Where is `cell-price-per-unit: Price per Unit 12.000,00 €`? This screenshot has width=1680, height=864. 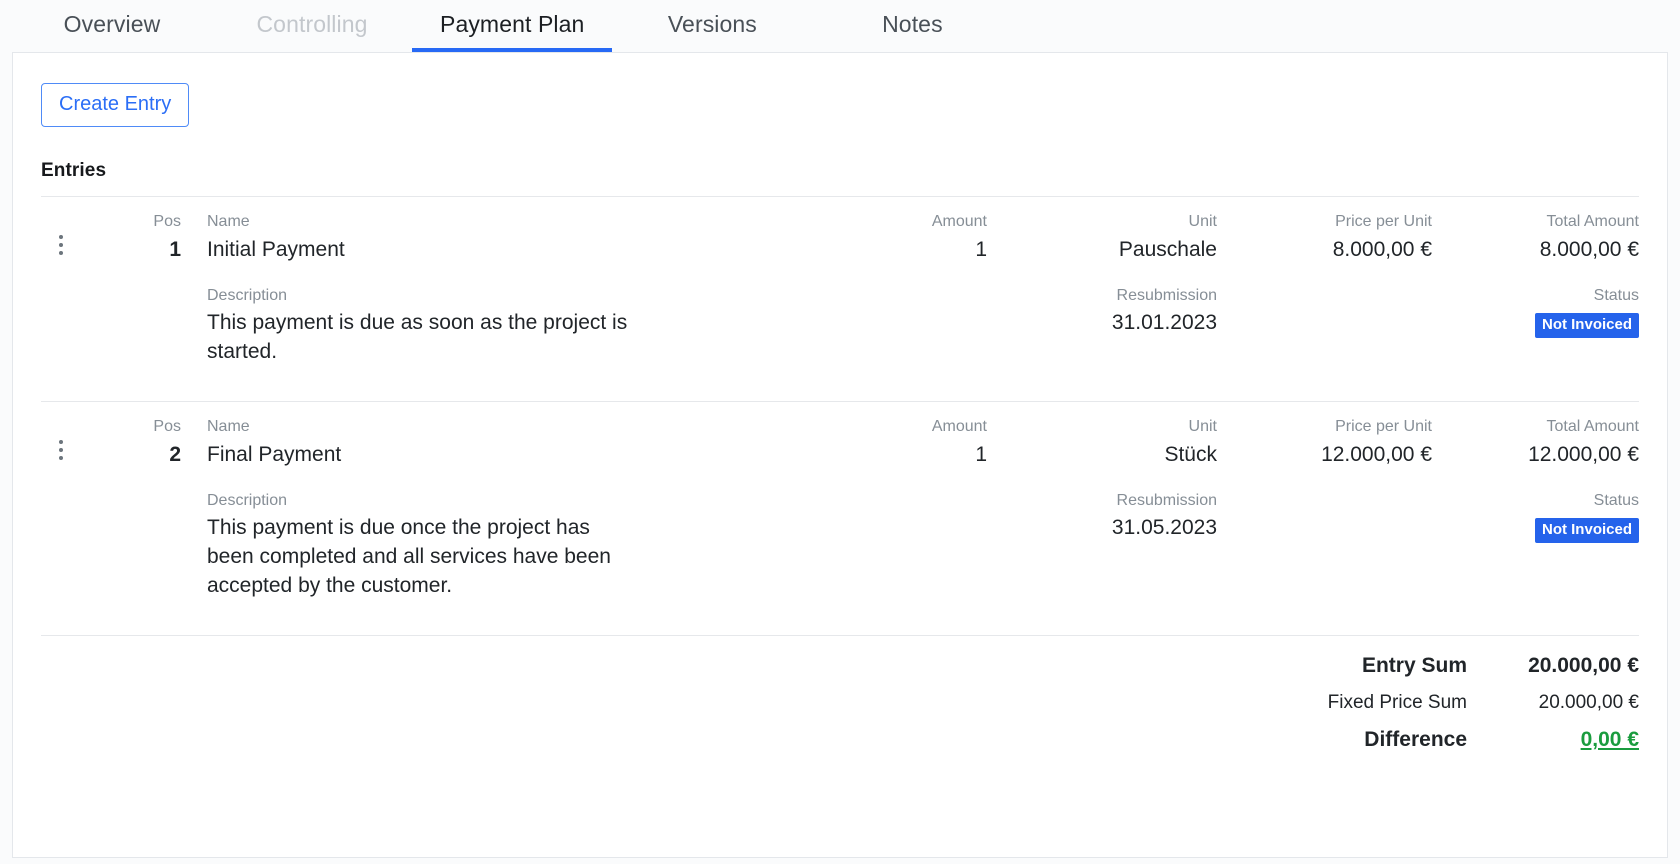 cell-price-per-unit: Price per Unit 12.000,00 € is located at coordinates (1324, 443).